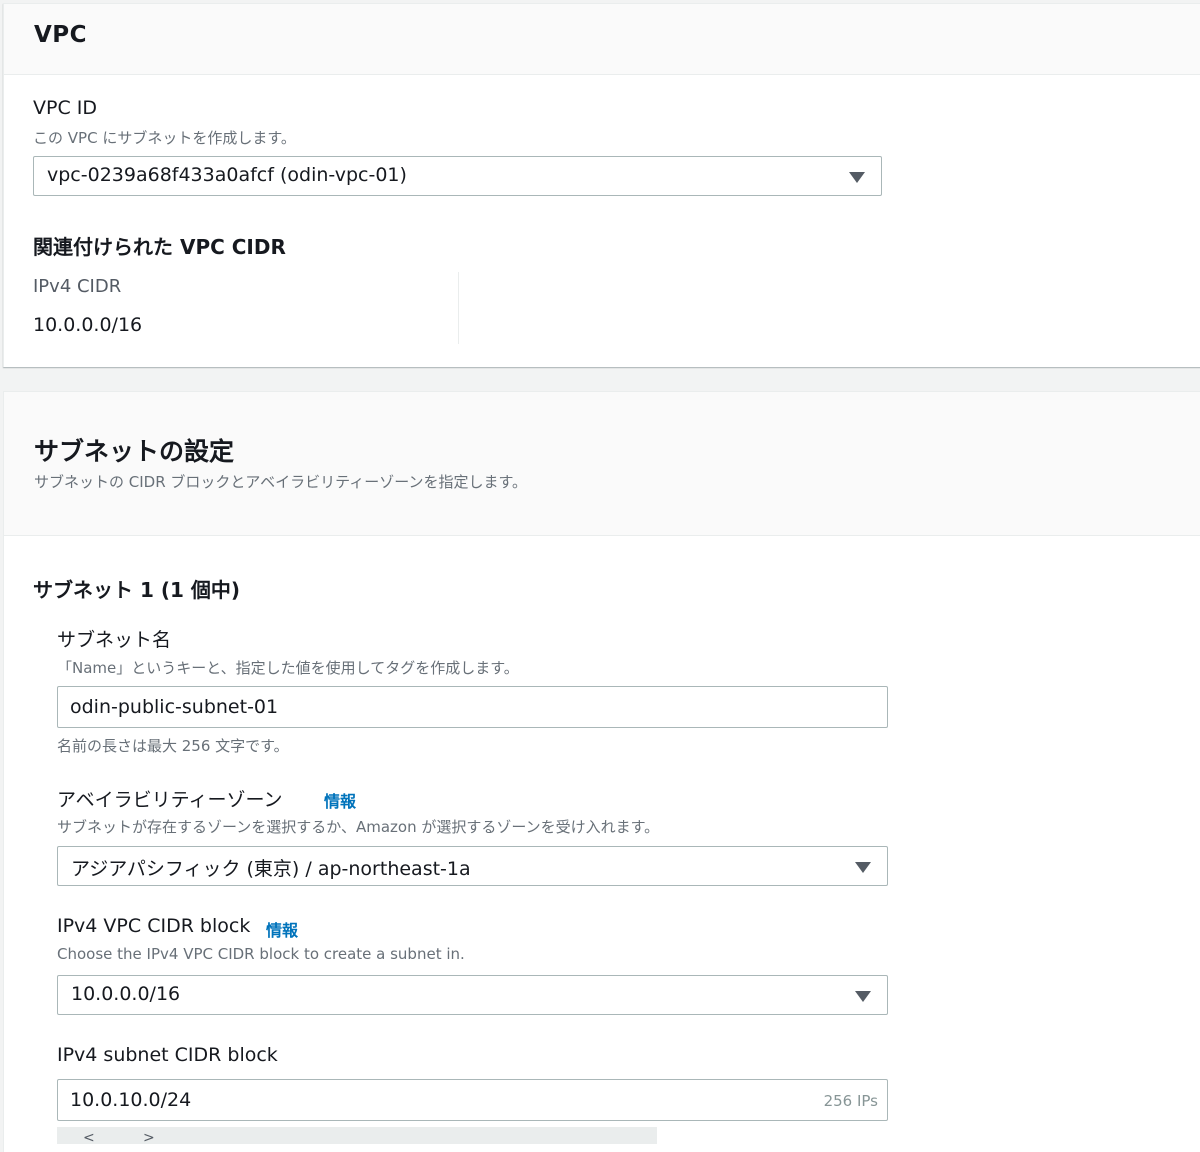  I want to click on vpc-id-select: vpc-0239a68f433a0afcf (odin-vpc-01), so click(457, 176).